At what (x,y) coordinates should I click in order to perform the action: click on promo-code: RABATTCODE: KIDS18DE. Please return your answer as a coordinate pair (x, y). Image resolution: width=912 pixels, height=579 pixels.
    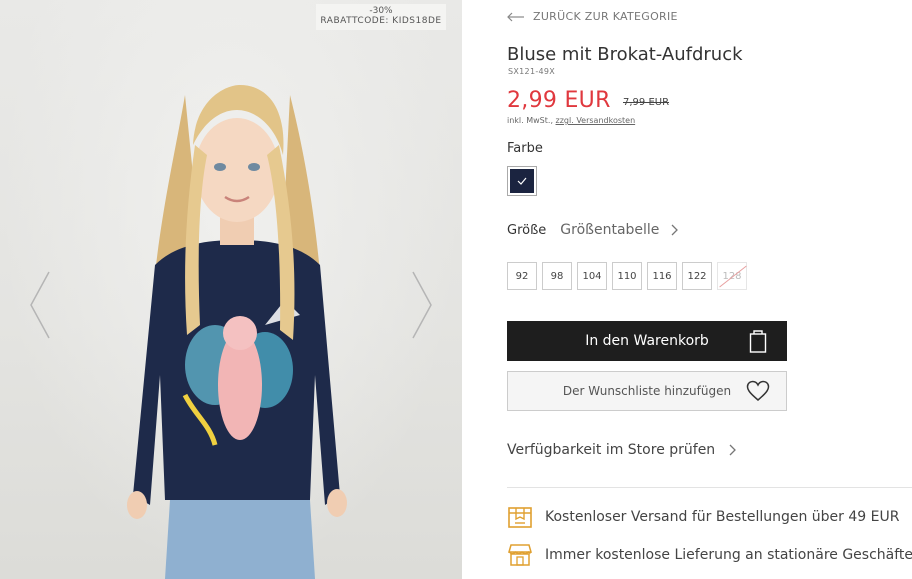
    Looking at the image, I should click on (381, 21).